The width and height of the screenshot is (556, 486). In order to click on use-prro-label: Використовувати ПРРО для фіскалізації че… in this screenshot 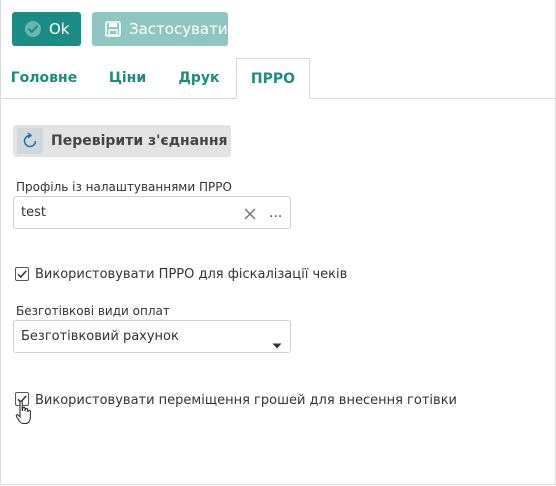, I will do `click(191, 274)`.